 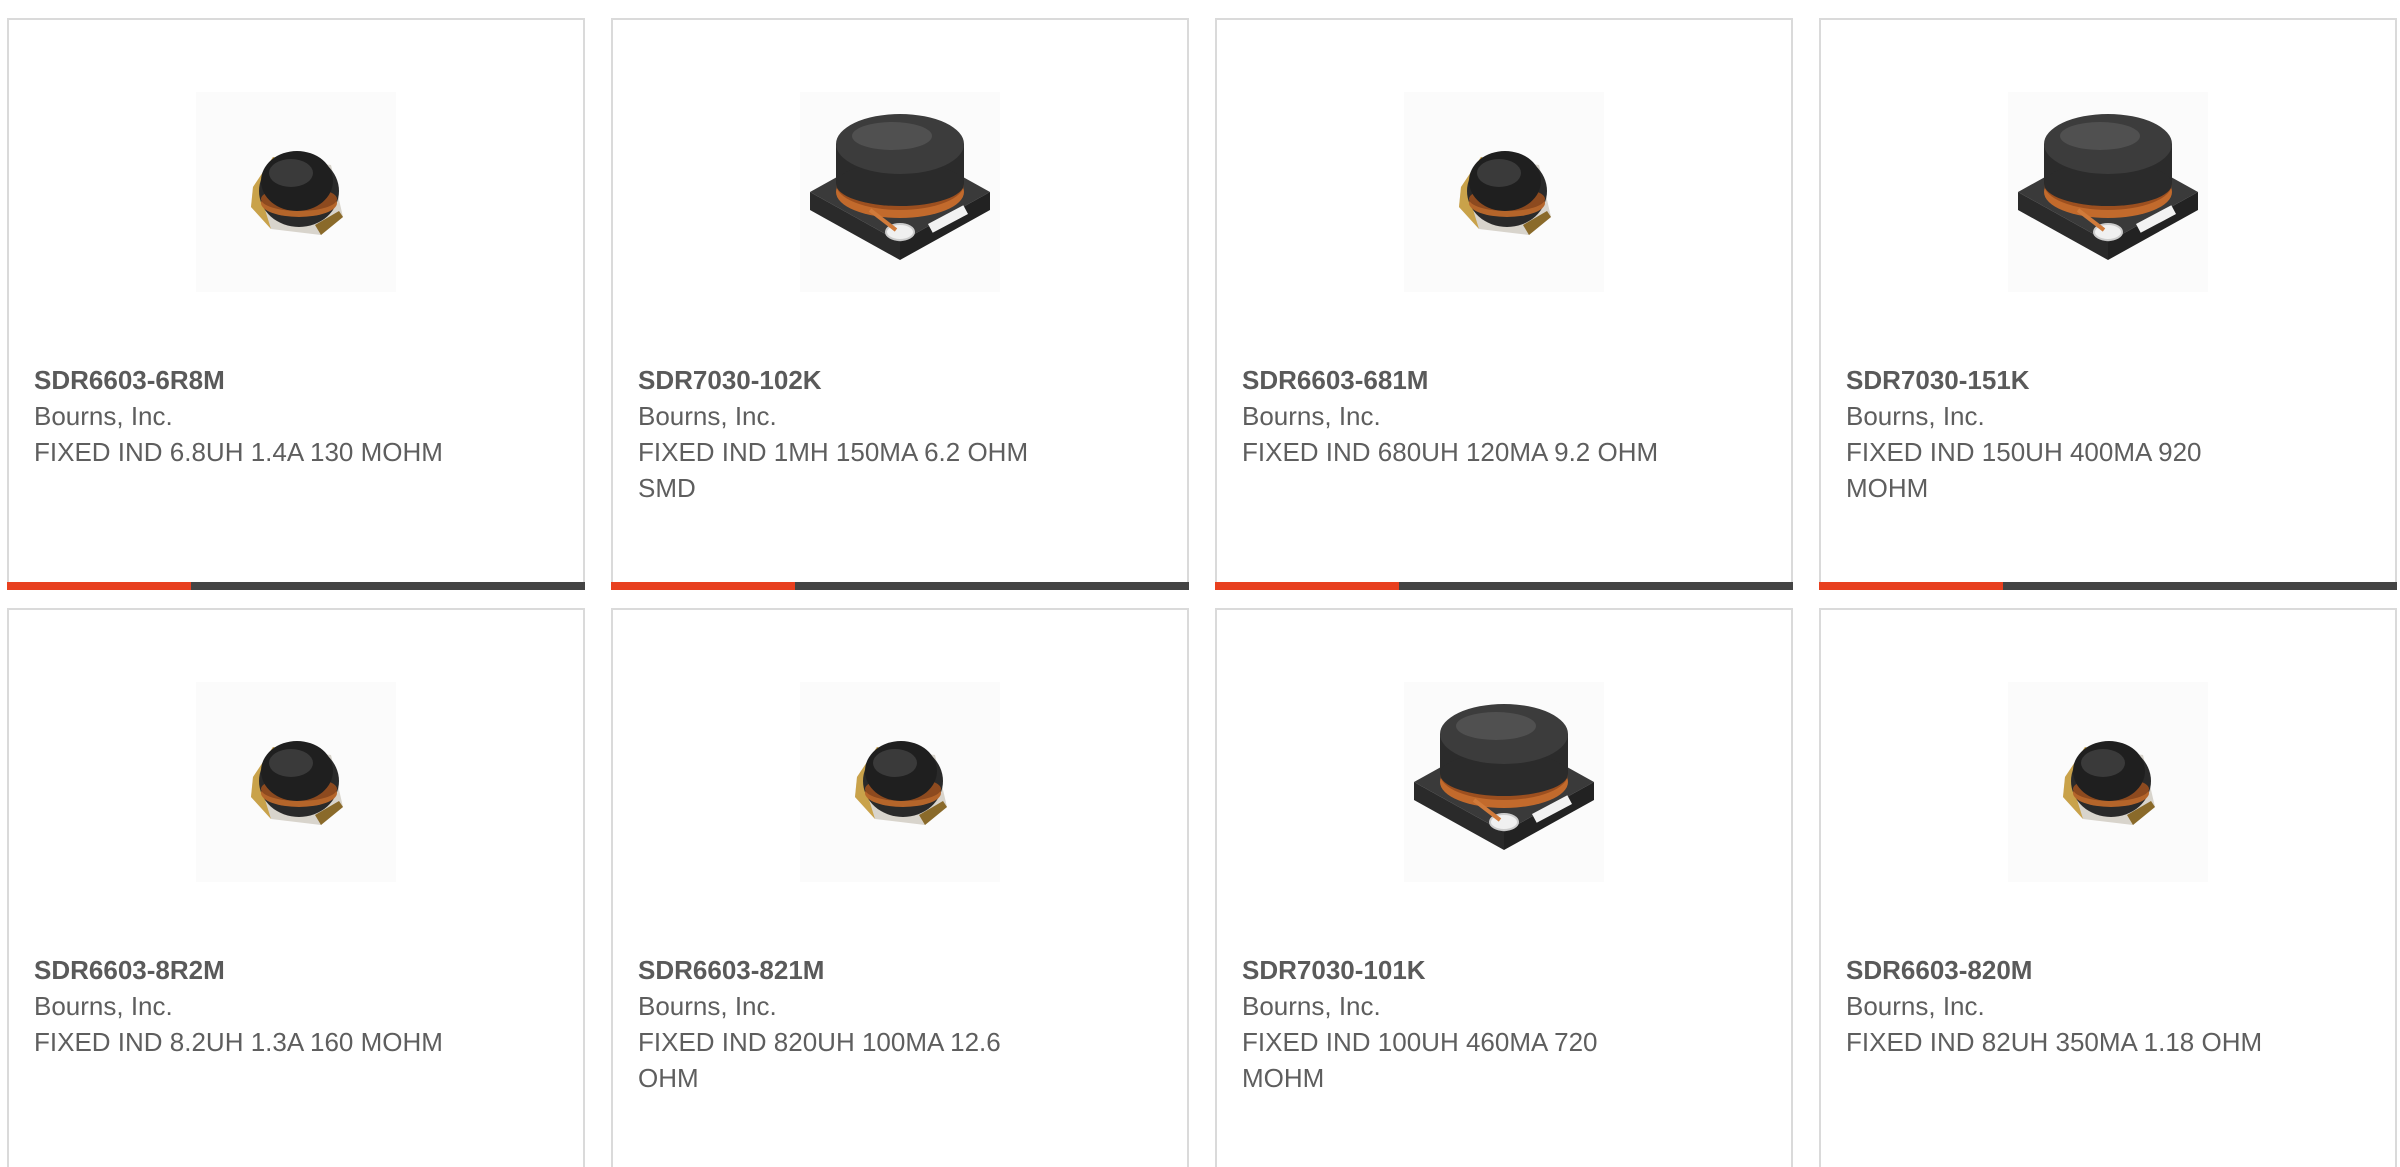 What do you see at coordinates (2054, 1042) in the screenshot?
I see `description: FIXED IND 82UH 350MA 1.18 OHM` at bounding box center [2054, 1042].